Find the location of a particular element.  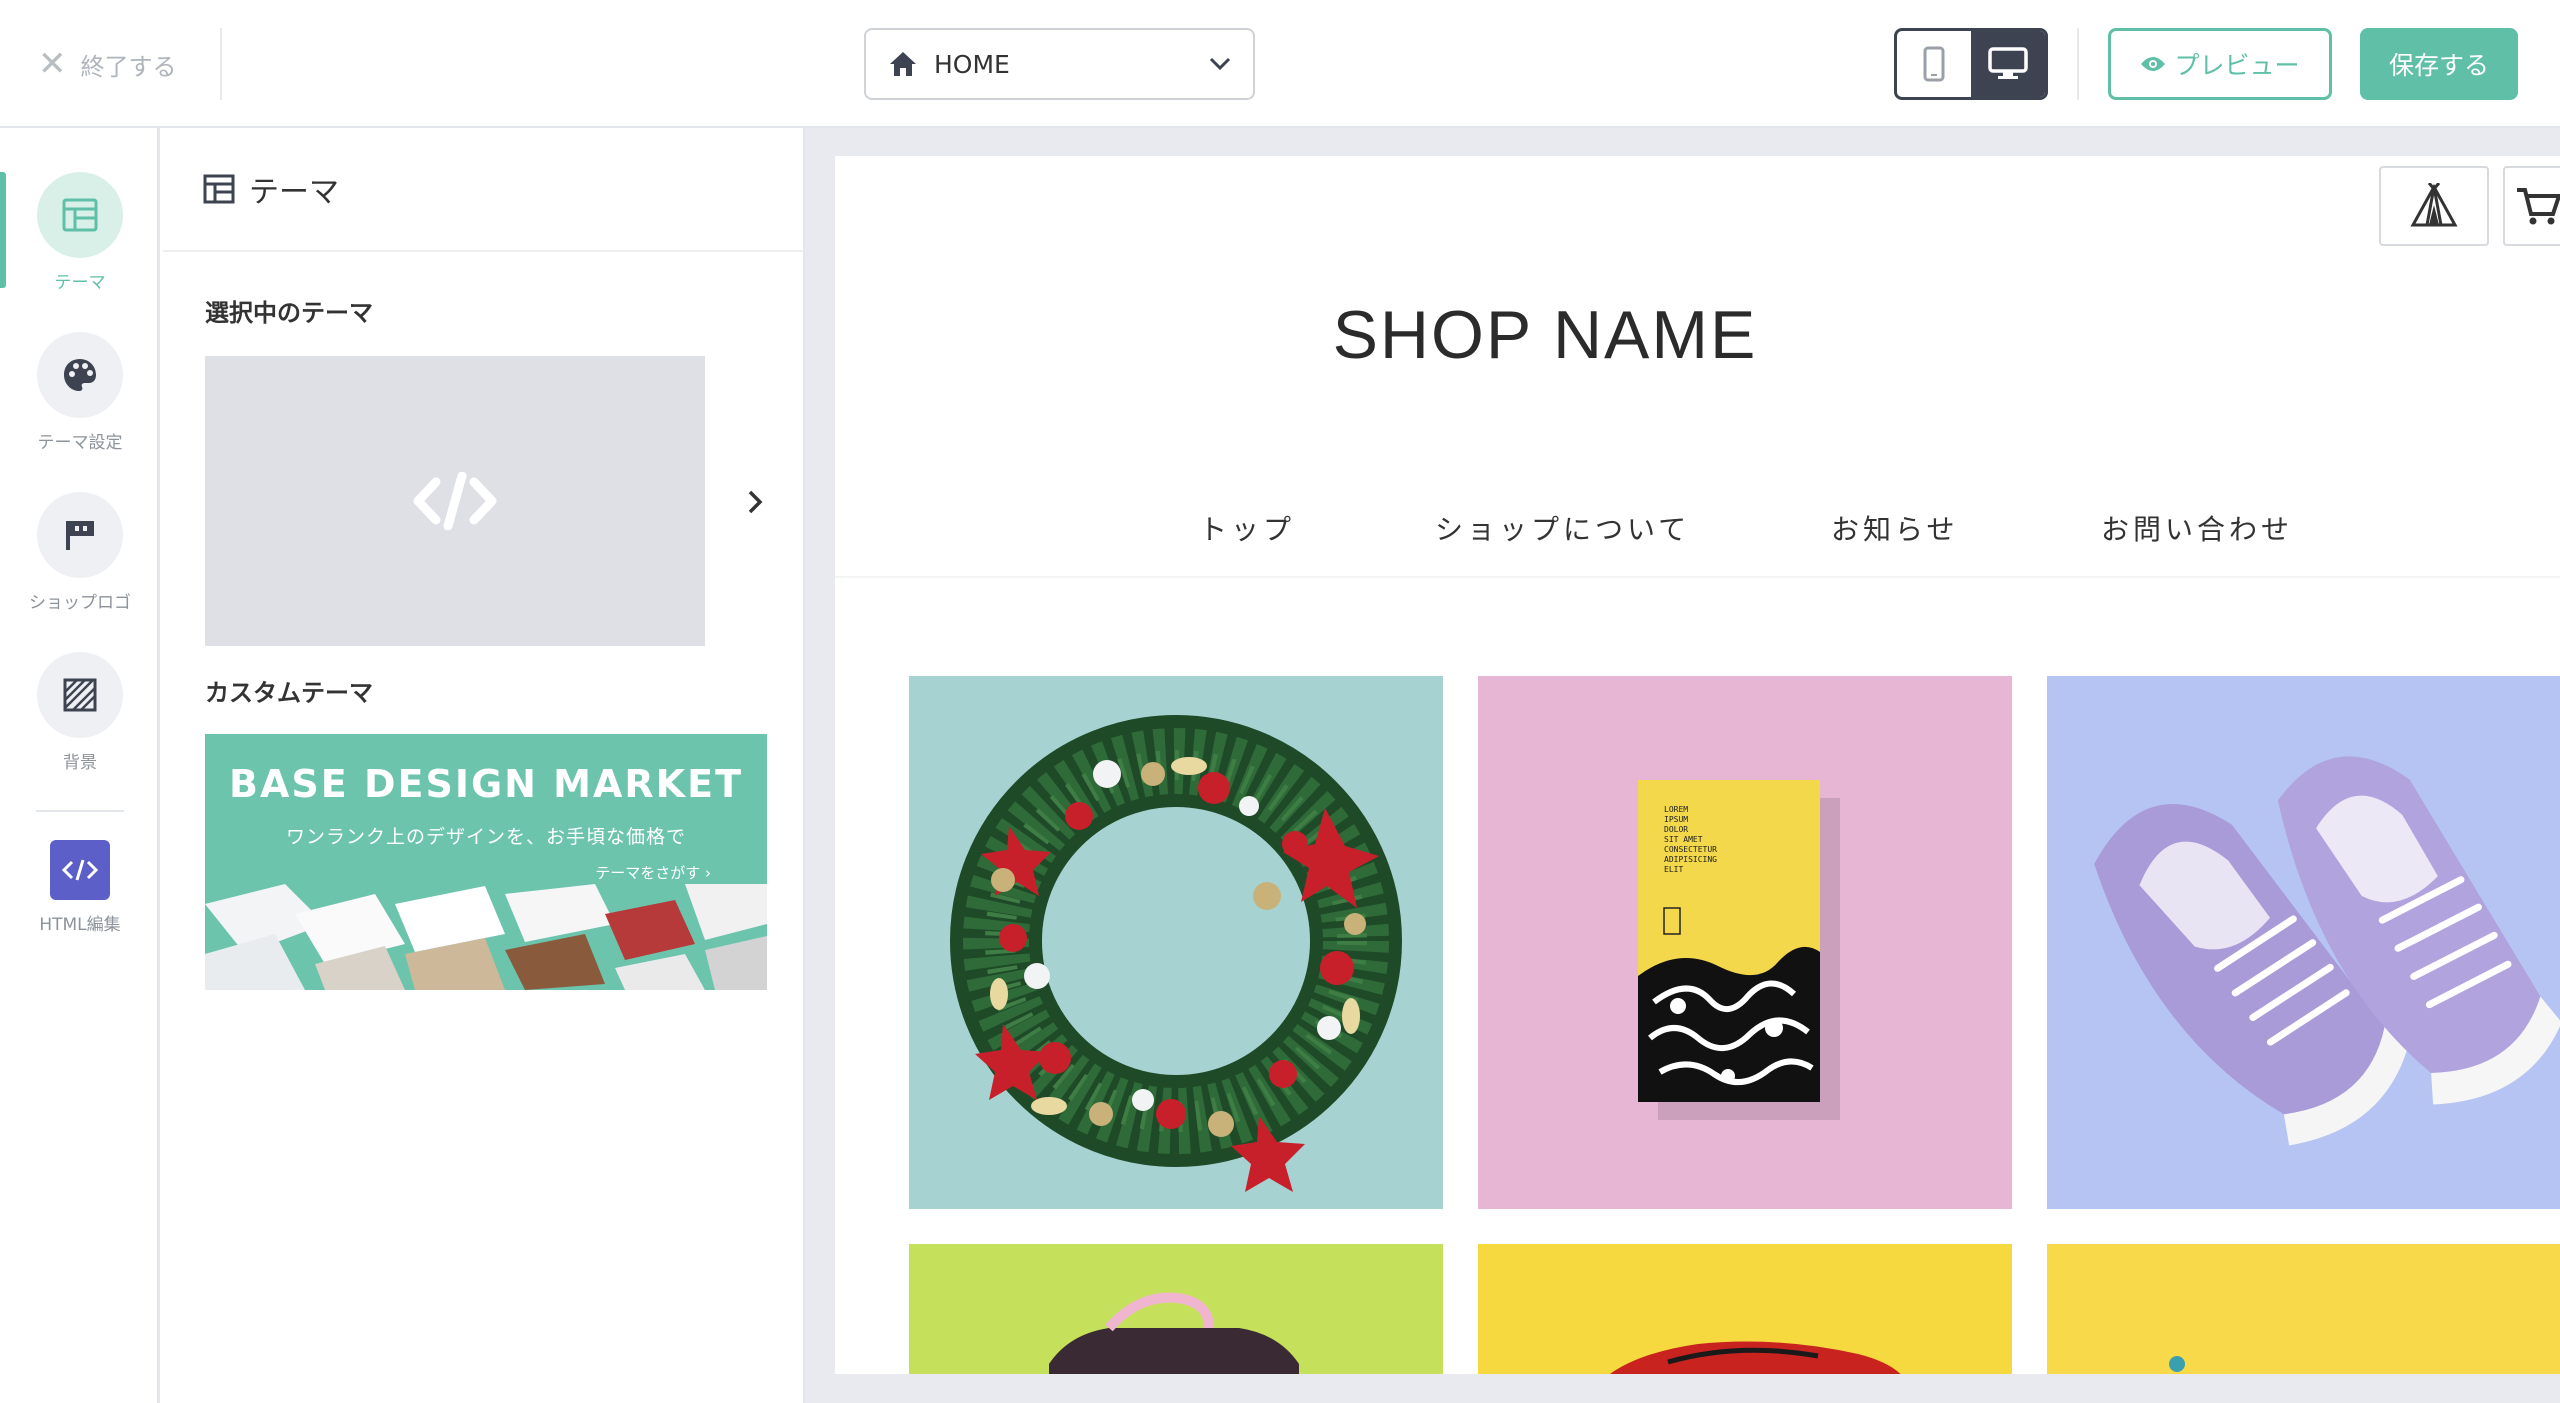

selected-theme-thumbnail is located at coordinates (455, 501).